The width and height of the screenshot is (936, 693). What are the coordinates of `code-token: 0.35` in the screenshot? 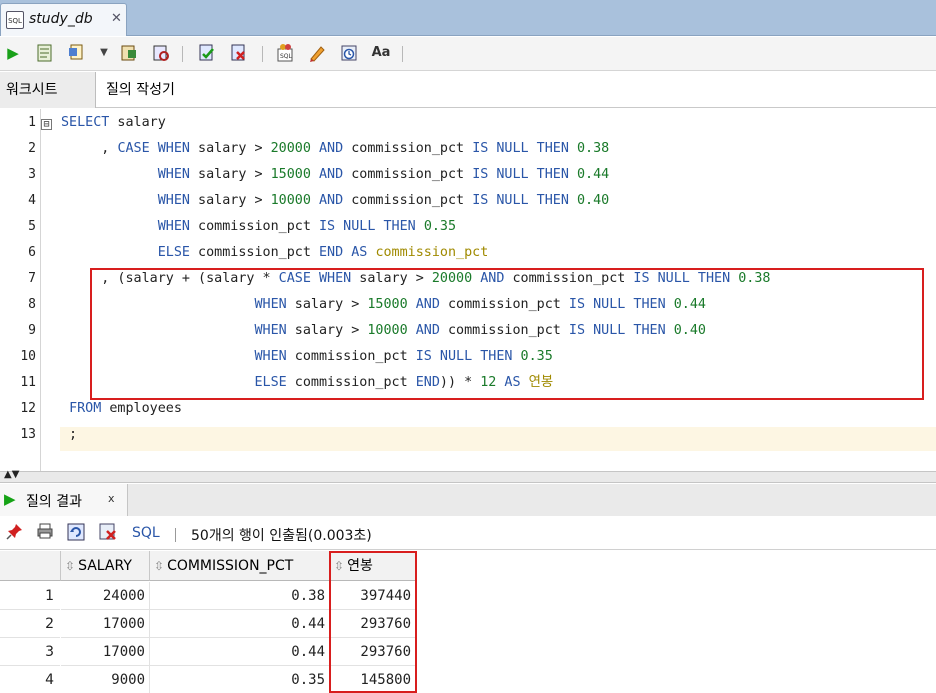 It's located at (440, 226).